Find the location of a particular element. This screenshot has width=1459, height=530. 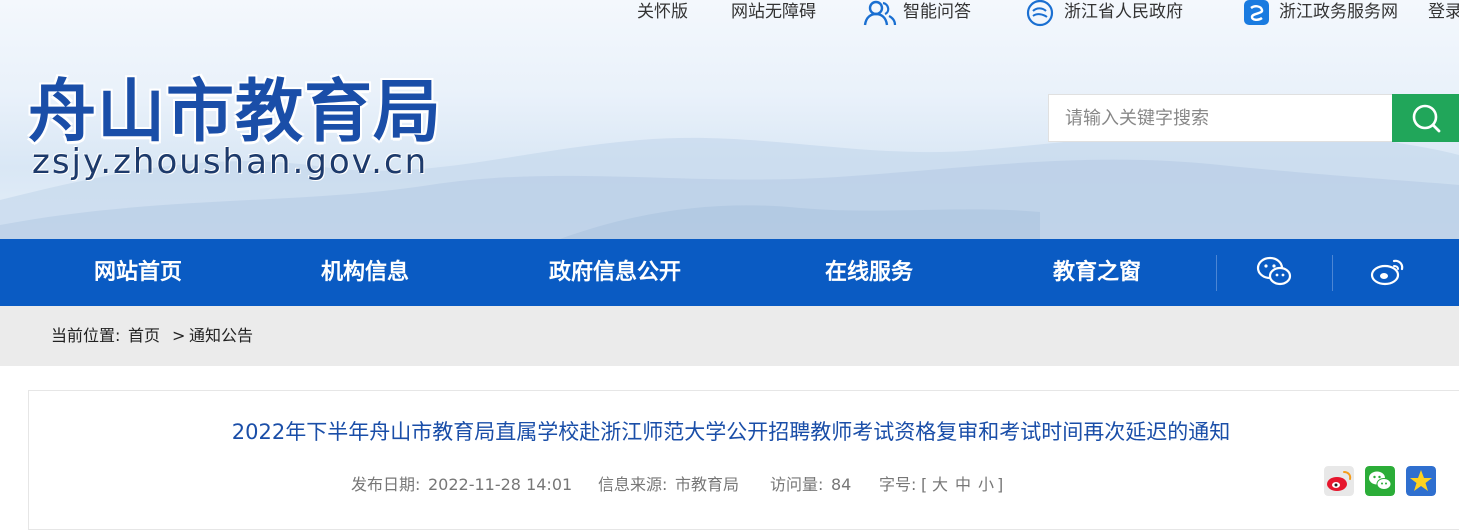

top-links-bar: 关怀版 网站无障碍 智能问答 浙江省人民政府 浙江政务服务网 登录 is located at coordinates (729, 13).